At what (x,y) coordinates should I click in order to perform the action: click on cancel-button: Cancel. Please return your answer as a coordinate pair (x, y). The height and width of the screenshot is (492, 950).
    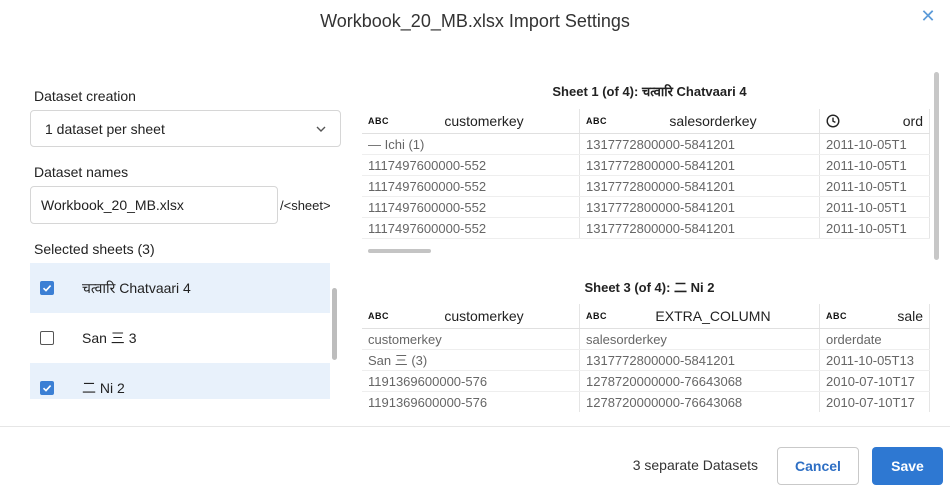
    Looking at the image, I should click on (818, 466).